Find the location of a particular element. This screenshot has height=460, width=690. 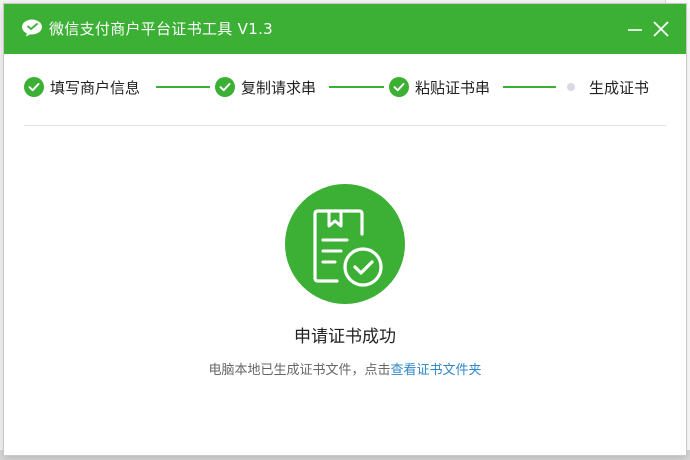

step-fill-merchant-info: 填写商户信息 is located at coordinates (82, 87).